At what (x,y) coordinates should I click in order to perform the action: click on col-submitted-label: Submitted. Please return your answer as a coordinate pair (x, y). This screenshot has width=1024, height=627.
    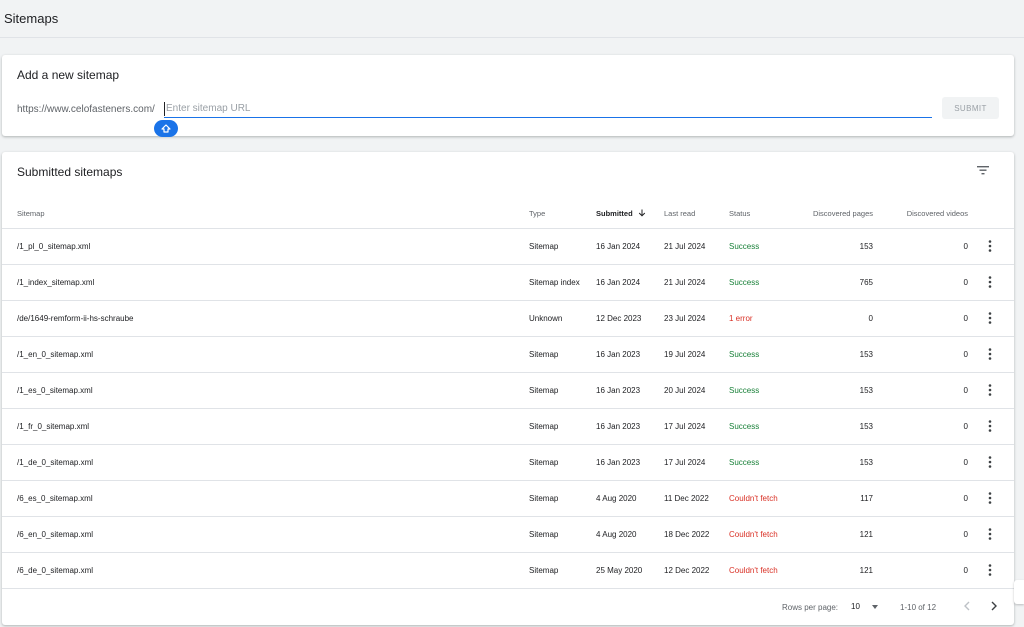
    Looking at the image, I should click on (614, 213).